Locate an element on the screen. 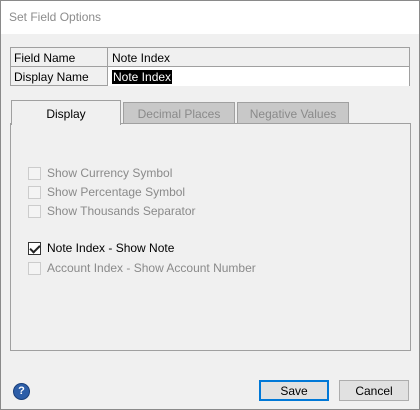 This screenshot has width=420, height=410. show-thousands-separator-checkbox is located at coordinates (34, 211).